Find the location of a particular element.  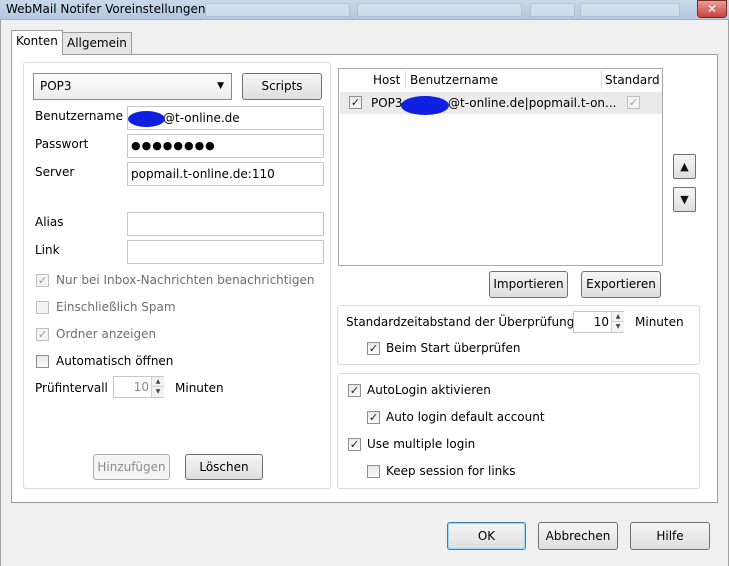

tab-label: Allgemein is located at coordinates (97, 43).